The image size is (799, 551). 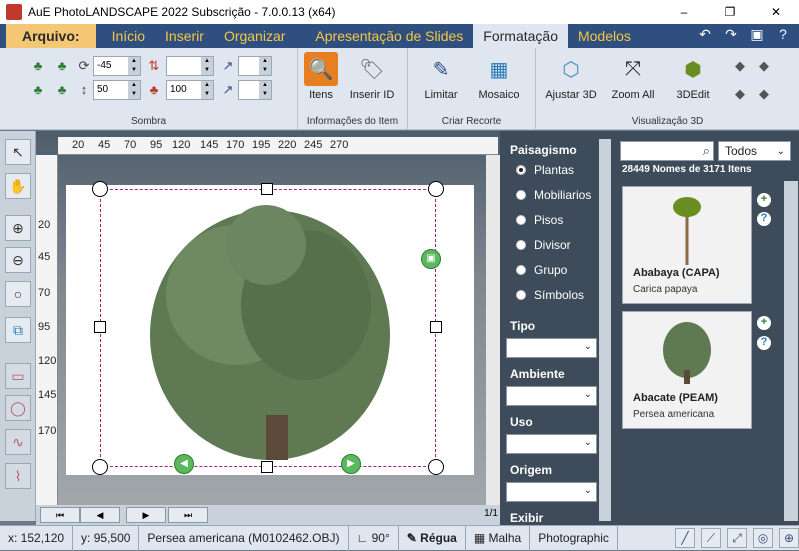 What do you see at coordinates (146, 515) in the screenshot?
I see `next-slide-button: ▶` at bounding box center [146, 515].